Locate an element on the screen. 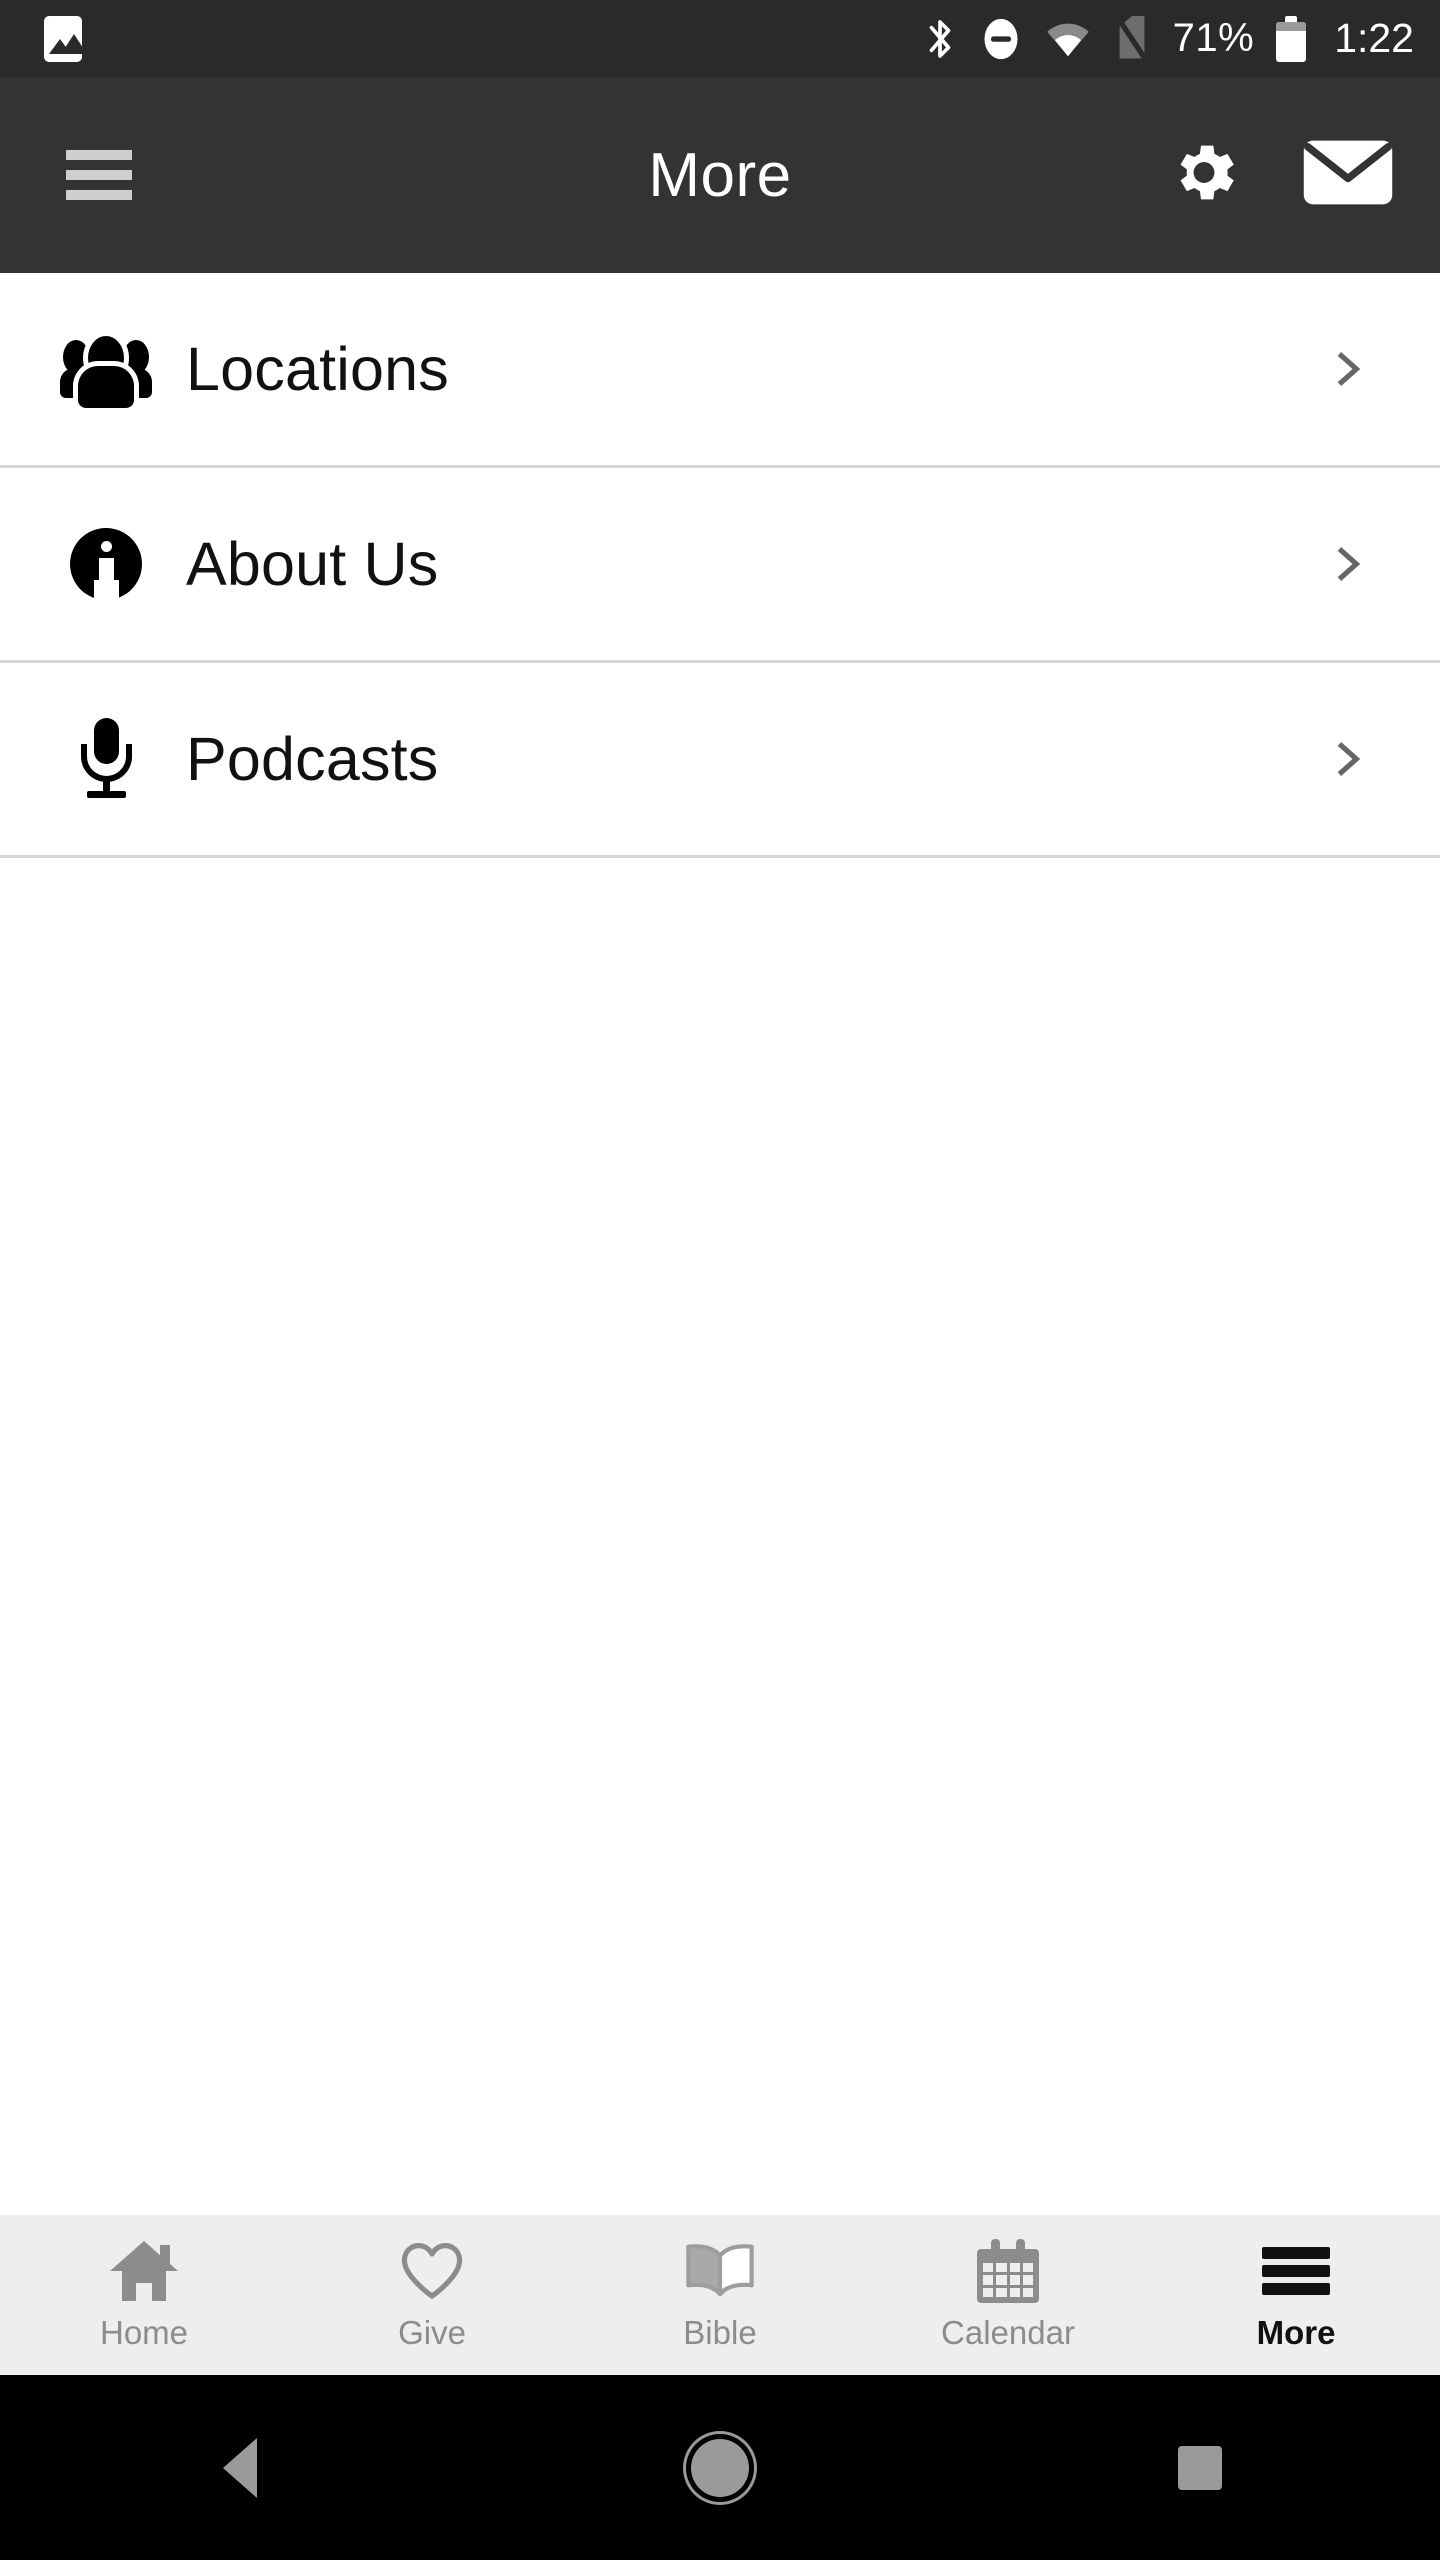 This screenshot has width=1440, height=2560. bottom-tab-bar: Home Give Bible Calendar More is located at coordinates (720, 2295).